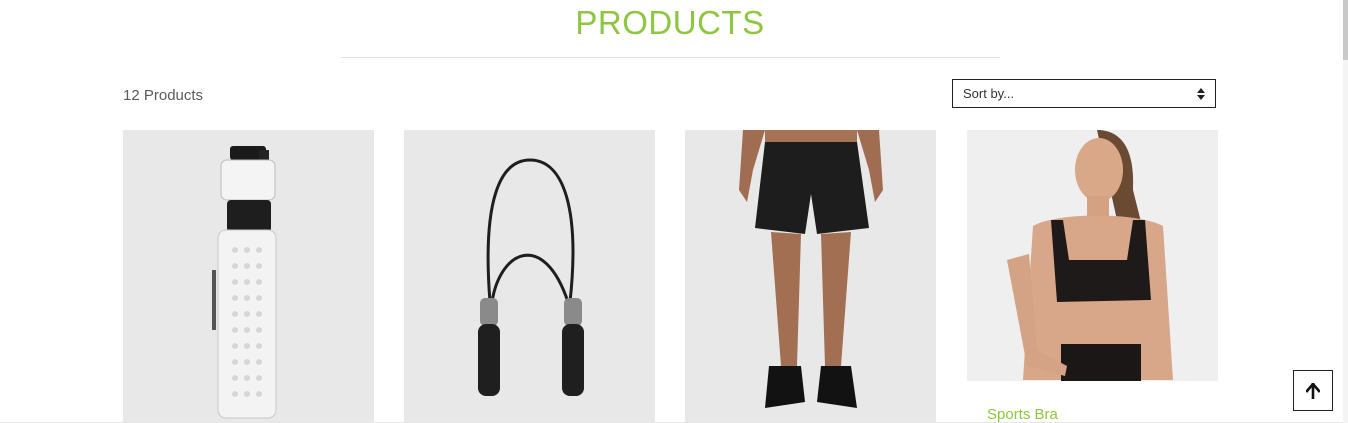  Describe the element at coordinates (163, 95) in the screenshot. I see `product-count: 12 Products` at that location.